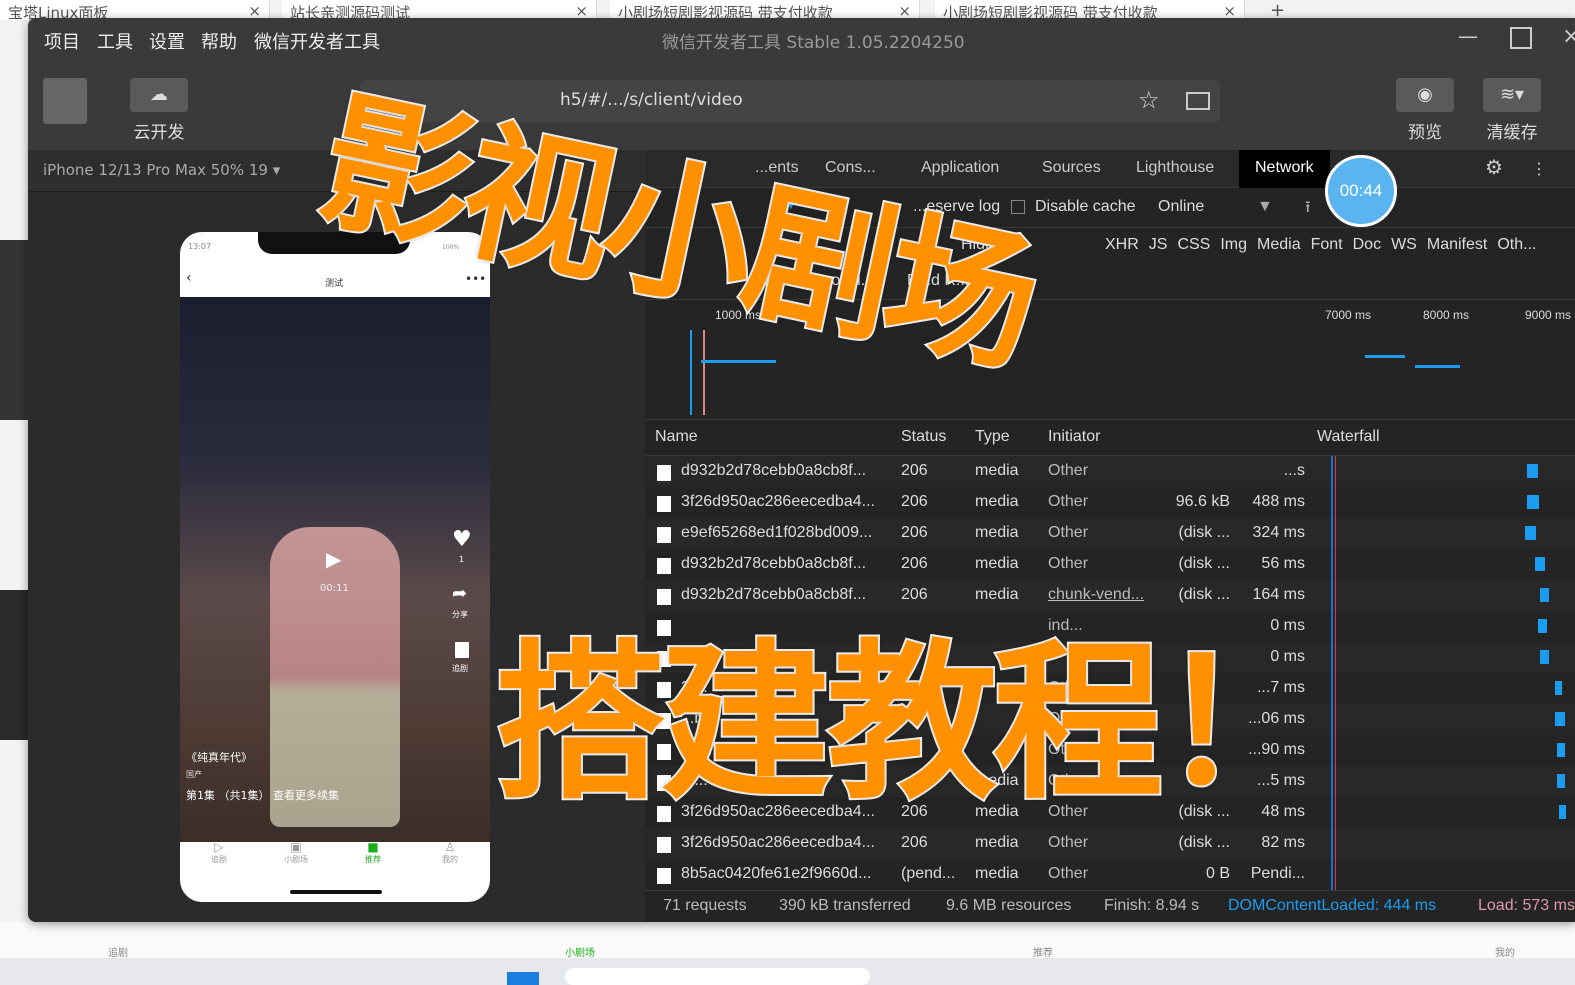  Describe the element at coordinates (676, 437) in the screenshot. I see `col-name: Name` at that location.